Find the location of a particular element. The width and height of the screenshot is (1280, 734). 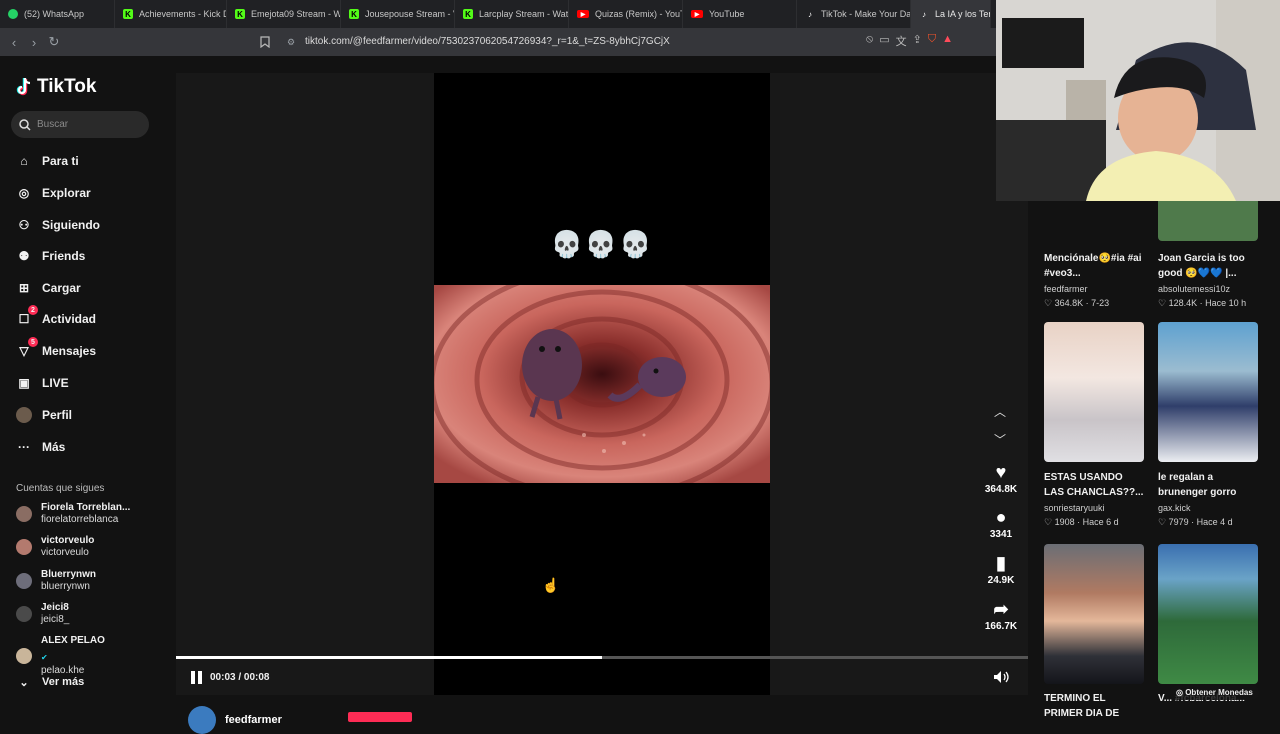

video-time: 00:03 / 00:08 is located at coordinates (240, 677).